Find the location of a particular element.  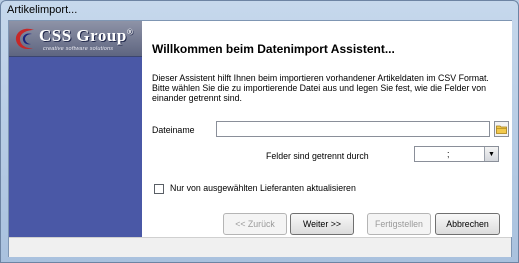

css-group-logo-icon is located at coordinates (24, 39).